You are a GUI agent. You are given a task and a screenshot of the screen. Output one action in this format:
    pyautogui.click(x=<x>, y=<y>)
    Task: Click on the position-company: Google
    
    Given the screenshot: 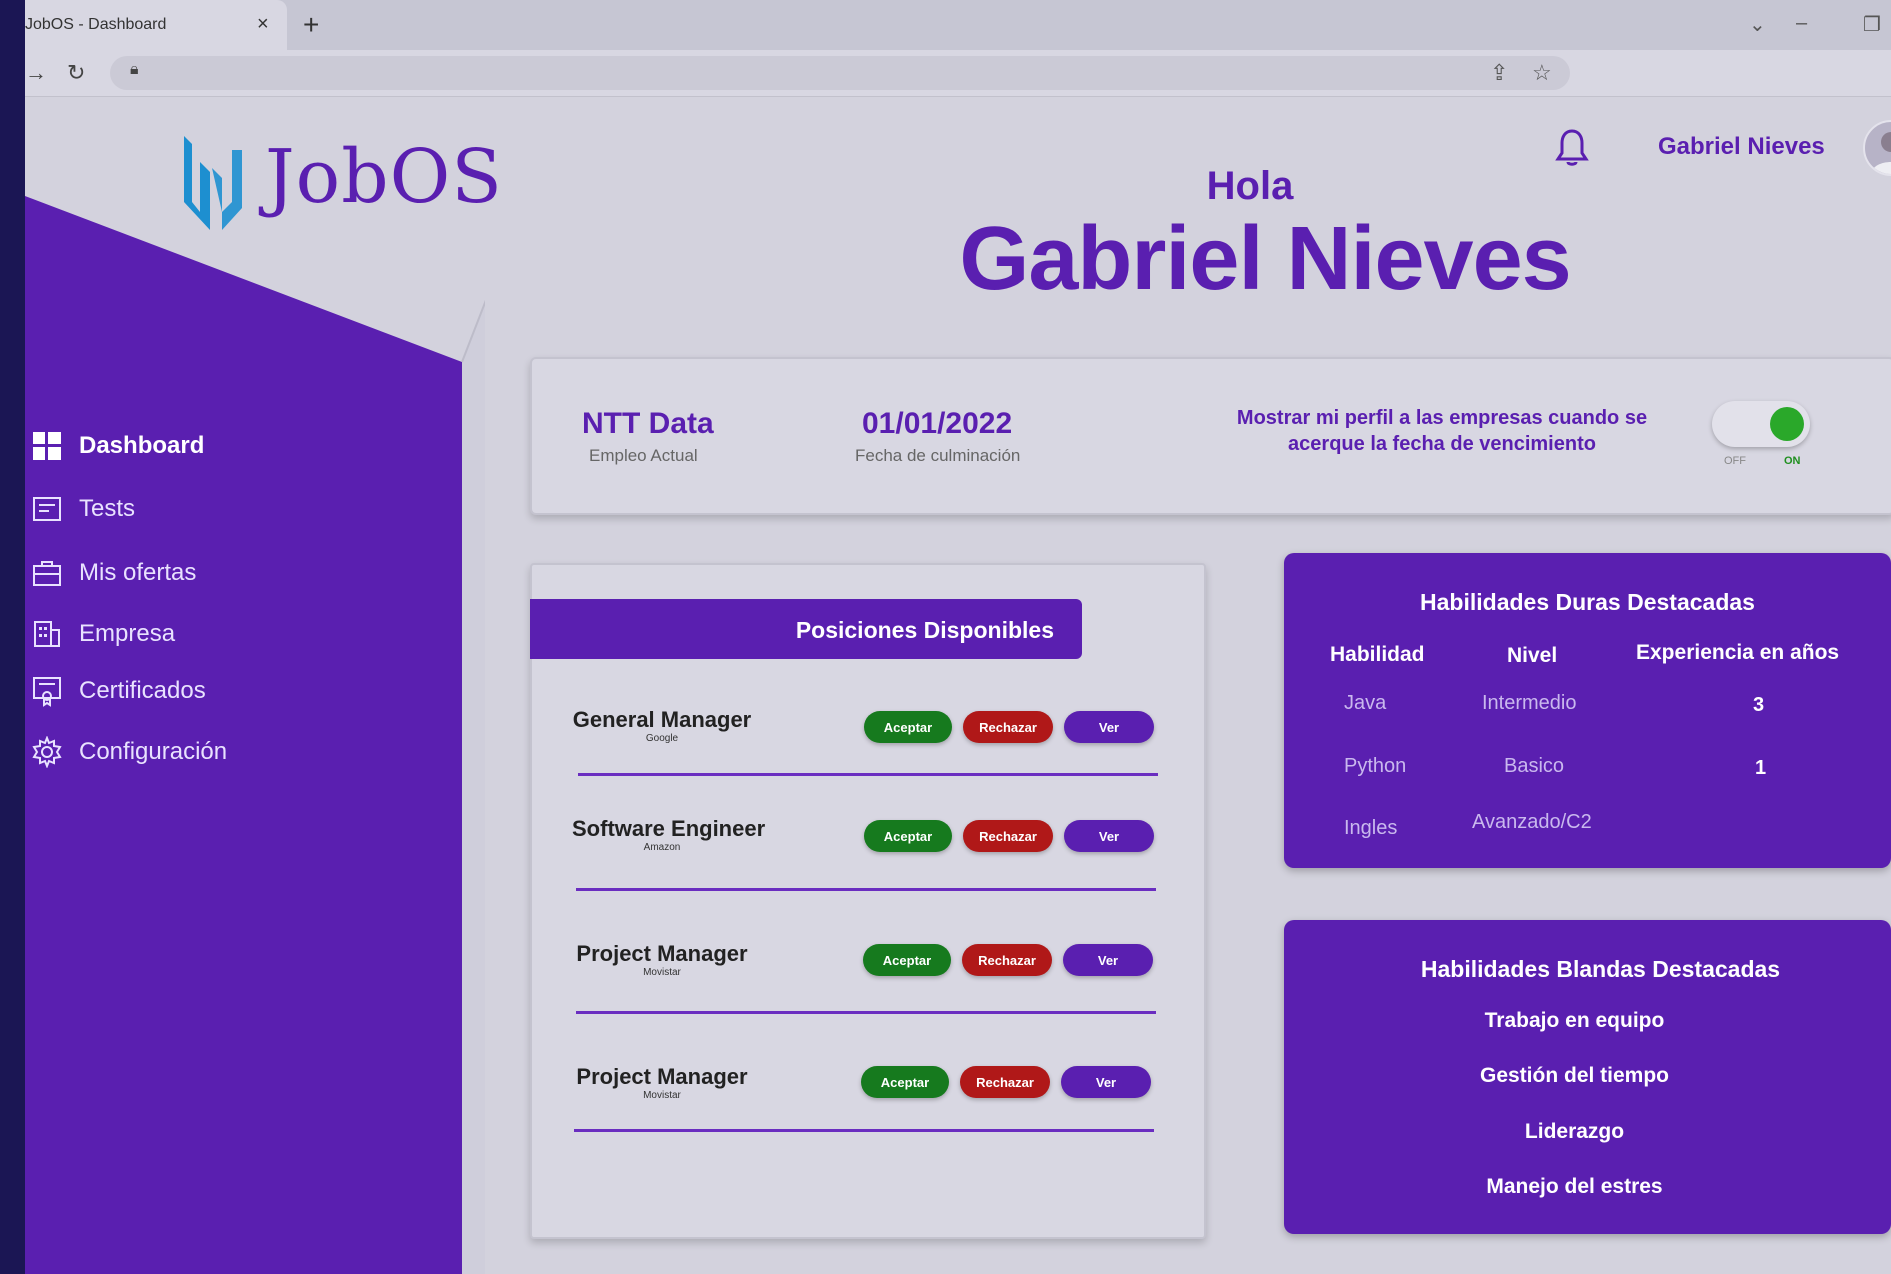 What is the action you would take?
    pyautogui.click(x=662, y=738)
    